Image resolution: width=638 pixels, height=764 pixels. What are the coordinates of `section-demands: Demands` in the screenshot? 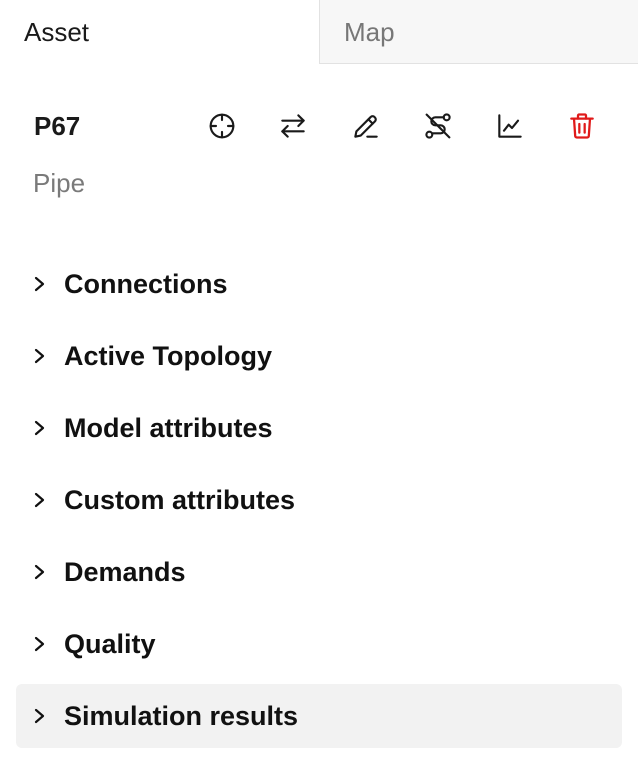 It's located at (319, 572).